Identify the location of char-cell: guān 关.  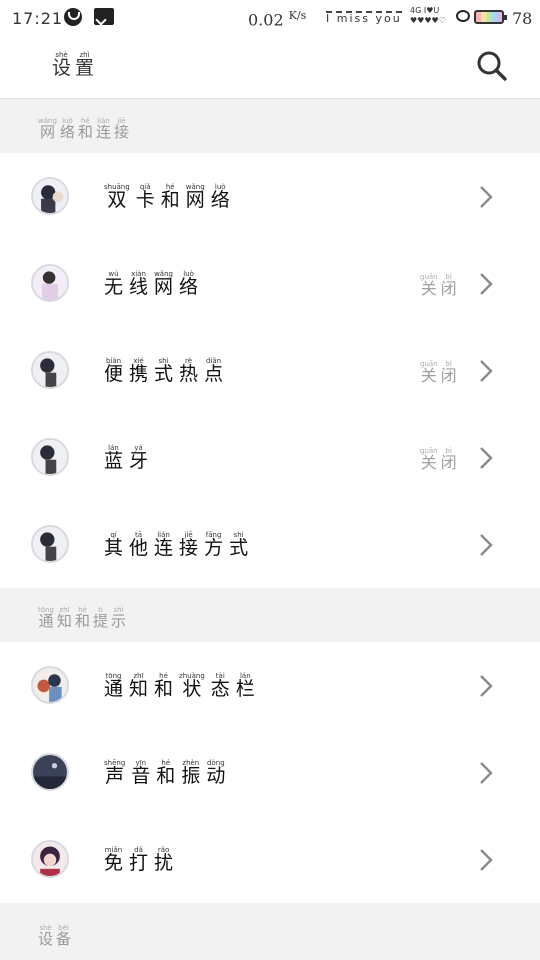
(429, 372).